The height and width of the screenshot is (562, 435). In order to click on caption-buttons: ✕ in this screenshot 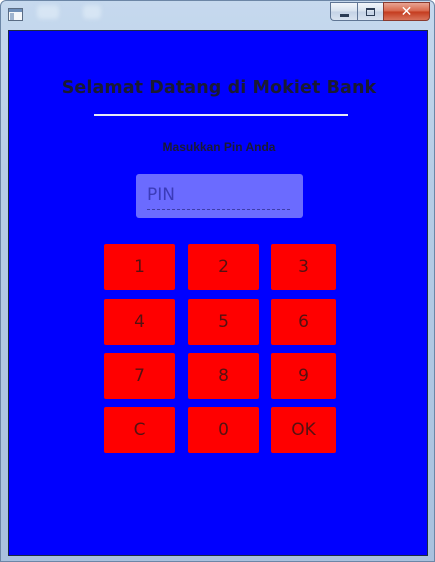, I will do `click(380, 12)`.